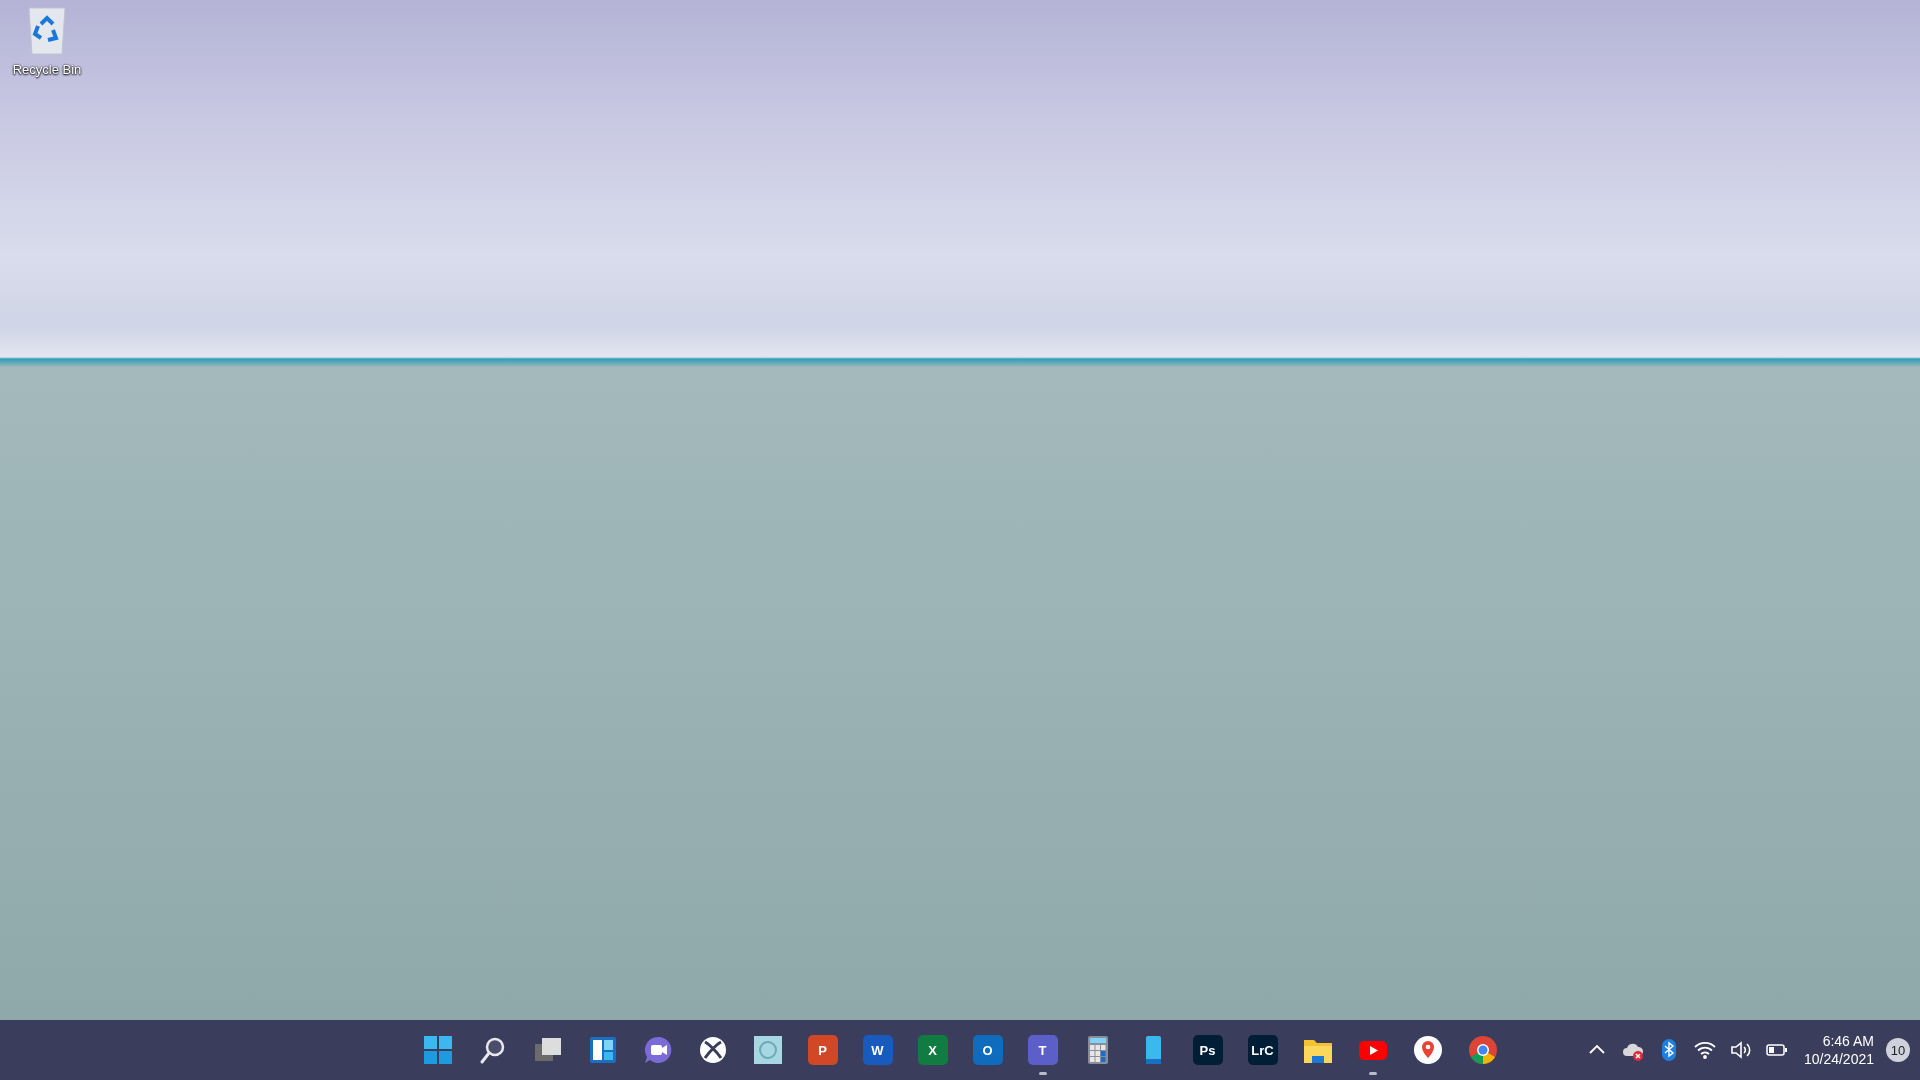 The width and height of the screenshot is (1920, 1080). I want to click on notification-count: 10, so click(1898, 1050).